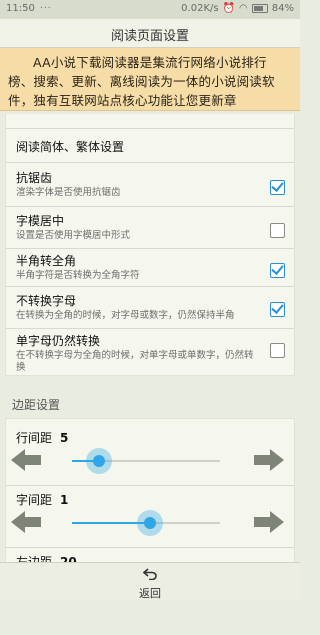 The width and height of the screenshot is (320, 635). What do you see at coordinates (150, 145) in the screenshot?
I see `option-simplified-traditional: 阅读简体、繁体设置` at bounding box center [150, 145].